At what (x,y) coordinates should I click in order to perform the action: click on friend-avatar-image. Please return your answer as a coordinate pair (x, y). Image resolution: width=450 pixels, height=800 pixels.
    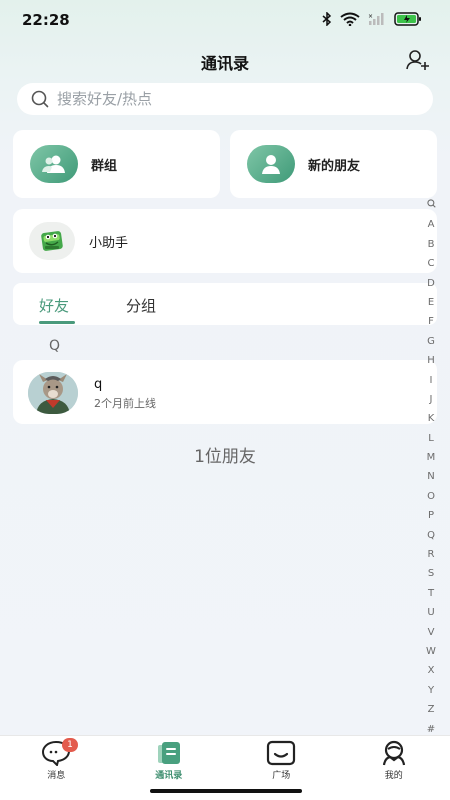
    Looking at the image, I should click on (53, 393).